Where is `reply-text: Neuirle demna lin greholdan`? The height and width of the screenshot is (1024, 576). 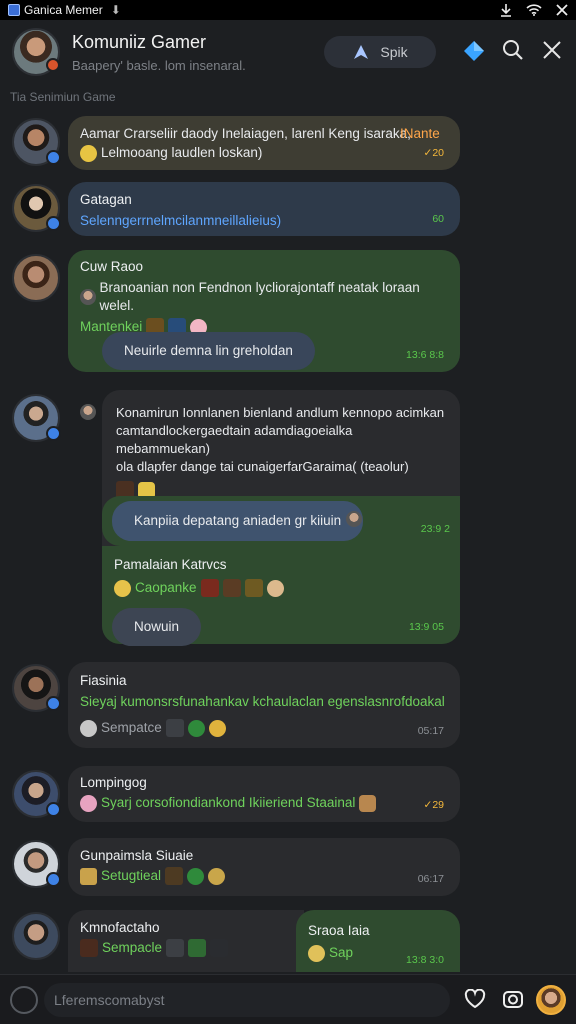
reply-text: Neuirle demna lin greholdan is located at coordinates (208, 350).